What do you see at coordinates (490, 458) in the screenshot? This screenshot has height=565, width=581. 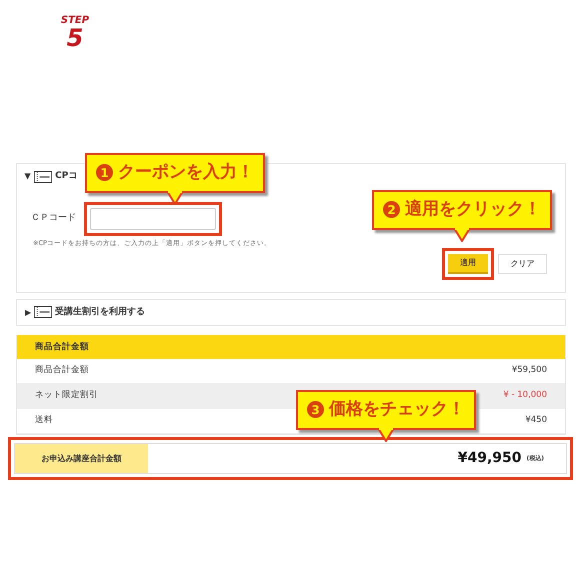 I see `total-amount: ¥49,950` at bounding box center [490, 458].